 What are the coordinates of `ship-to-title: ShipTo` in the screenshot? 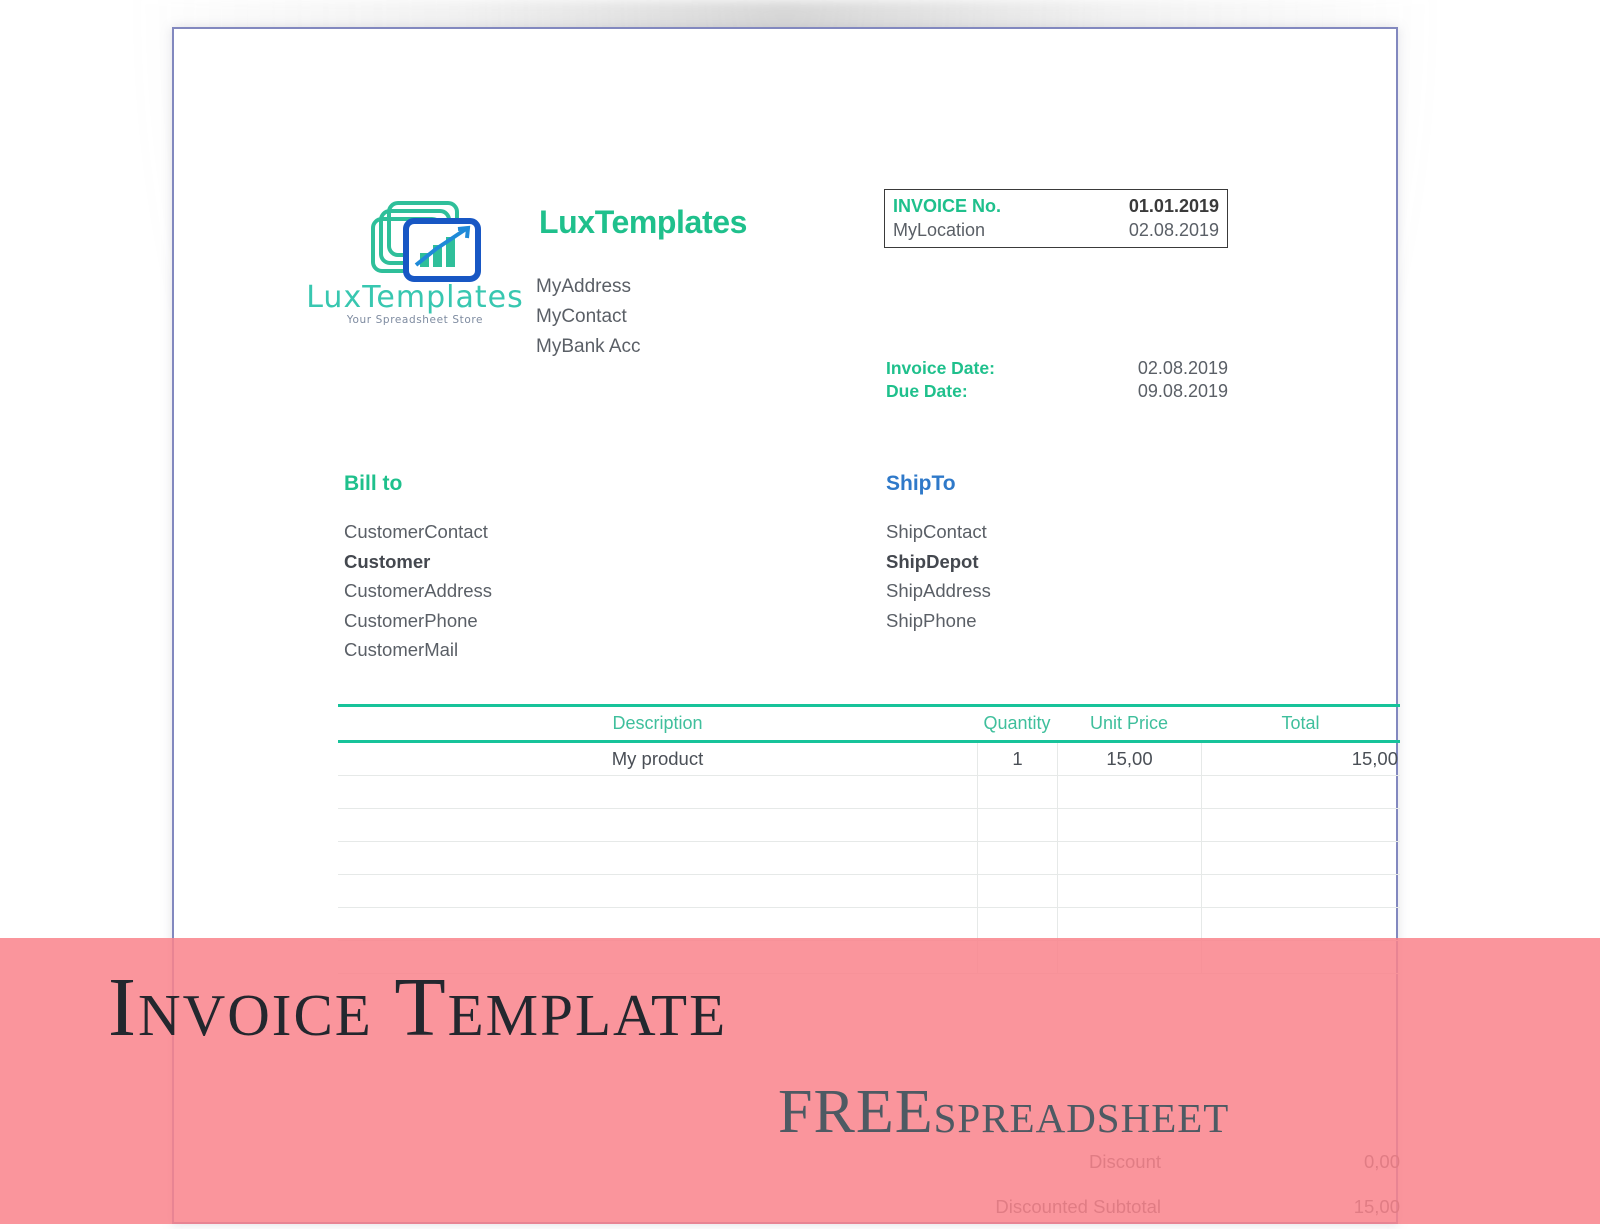 It's located at (921, 483).